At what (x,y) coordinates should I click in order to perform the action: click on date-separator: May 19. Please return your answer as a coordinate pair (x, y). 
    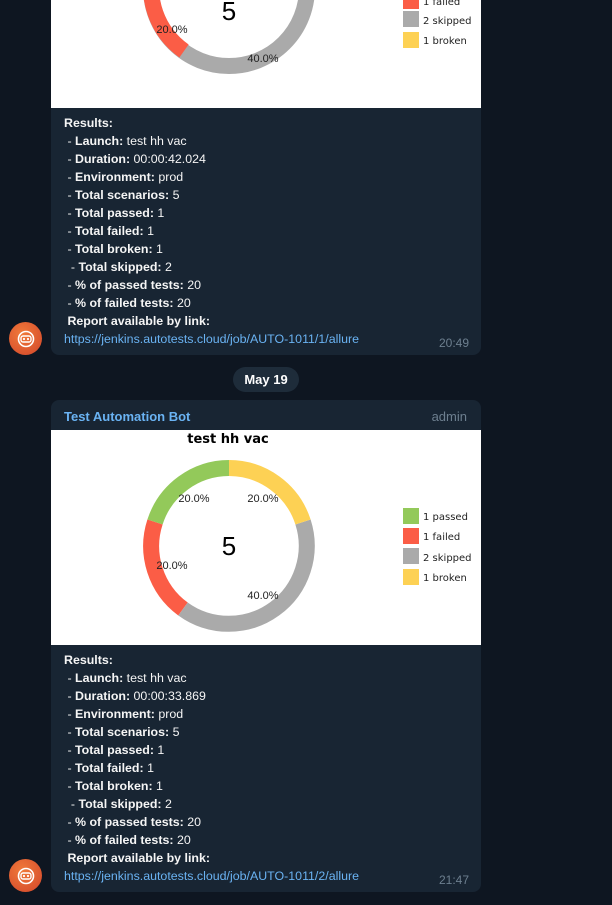
    Looking at the image, I should click on (266, 379).